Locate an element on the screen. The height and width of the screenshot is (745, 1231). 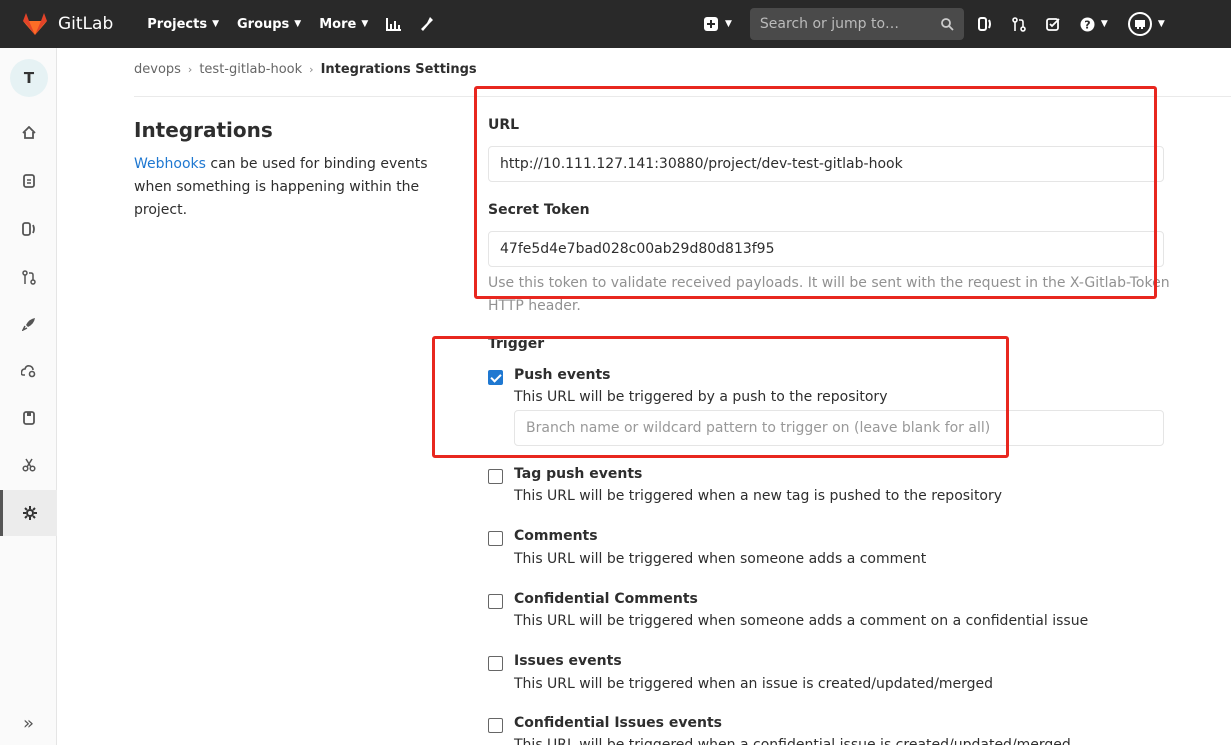
sidebar-item-wiki is located at coordinates (28, 418).